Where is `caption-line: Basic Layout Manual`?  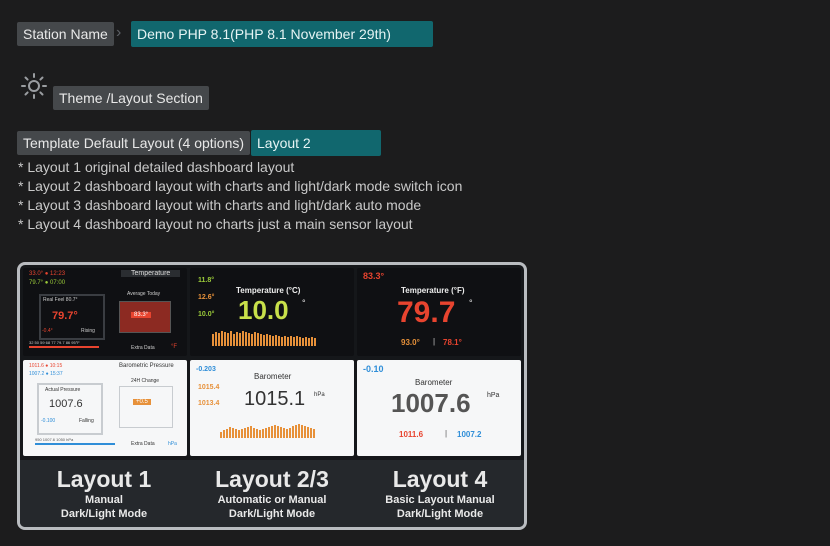
caption-line: Basic Layout Manual is located at coordinates (440, 500).